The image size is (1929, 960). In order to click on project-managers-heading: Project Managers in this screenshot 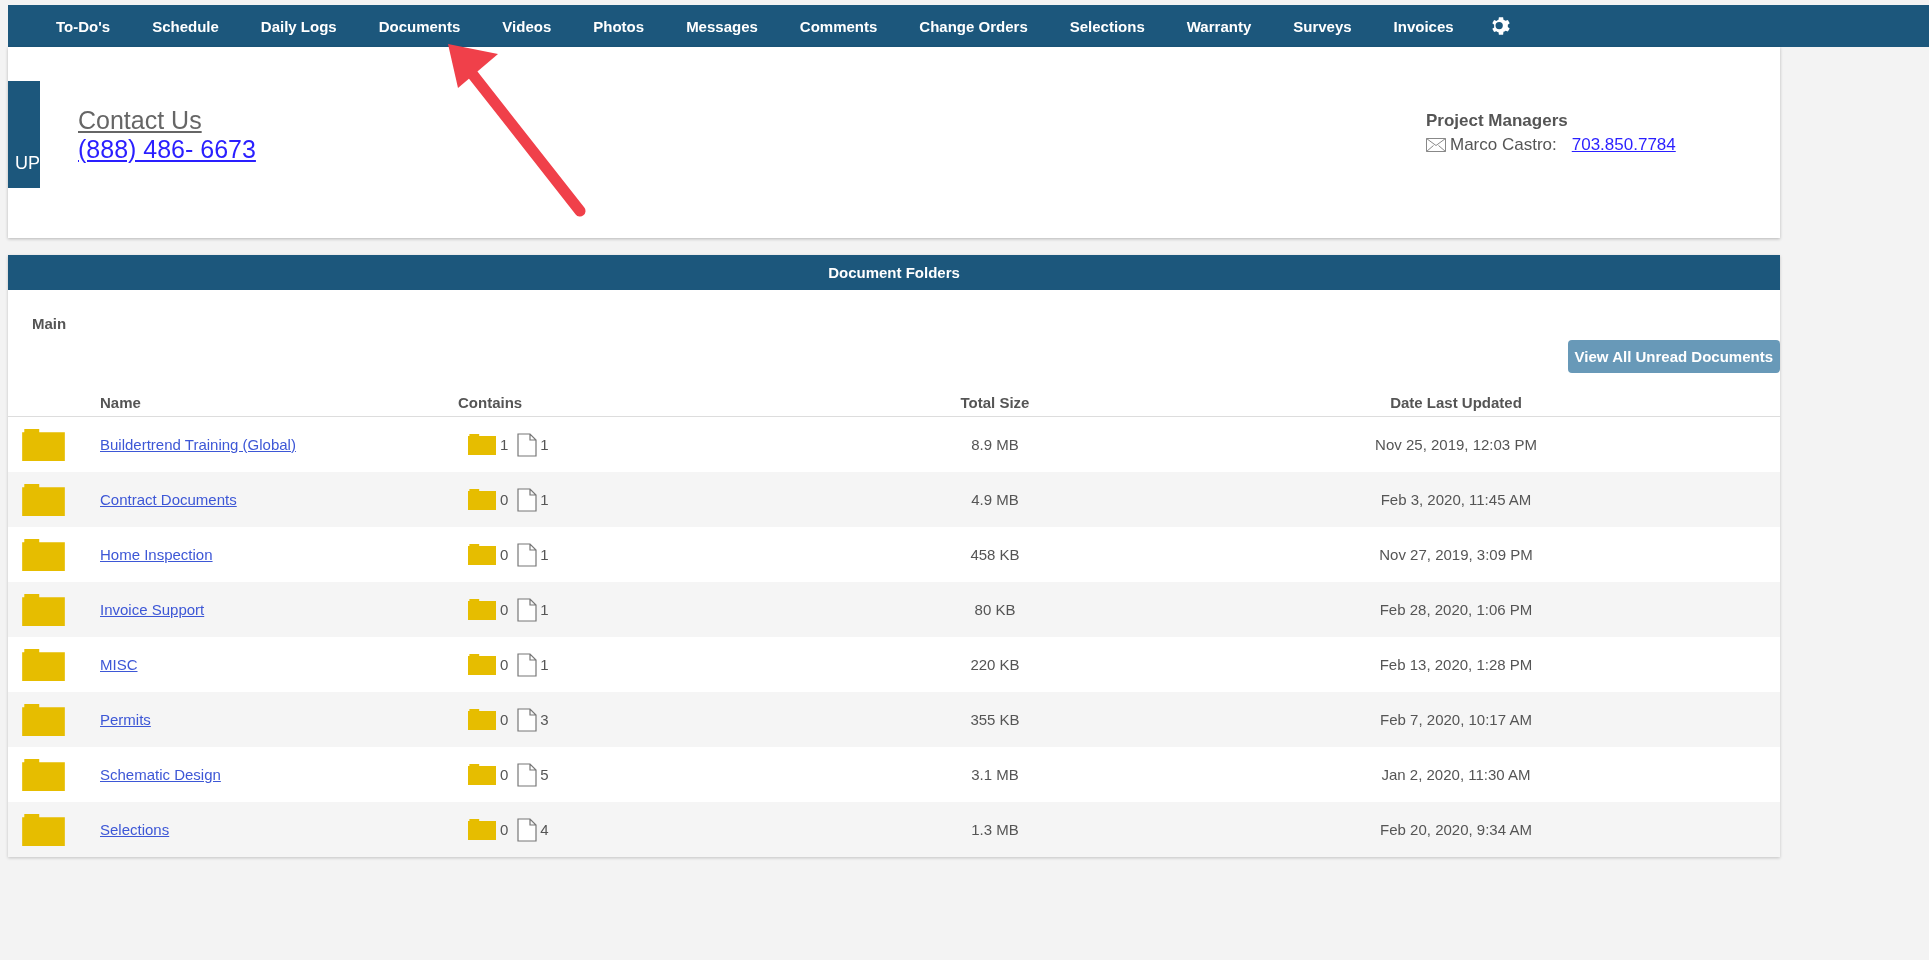, I will do `click(1497, 120)`.